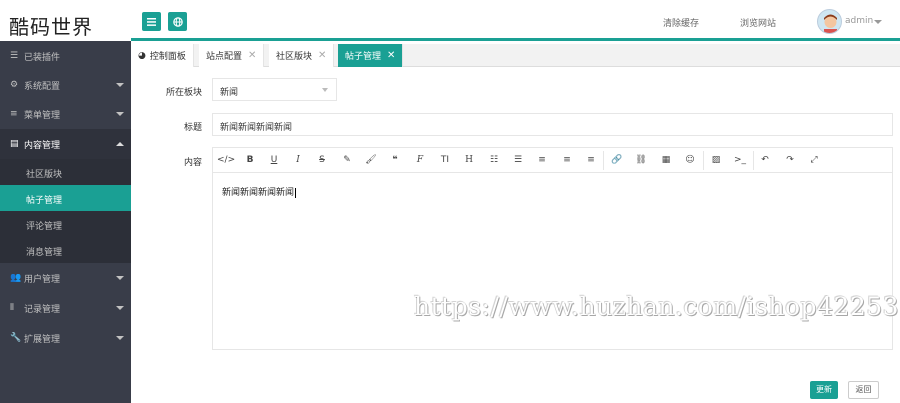  Describe the element at coordinates (617, 160) in the screenshot. I see `link-icon: 🔗` at that location.